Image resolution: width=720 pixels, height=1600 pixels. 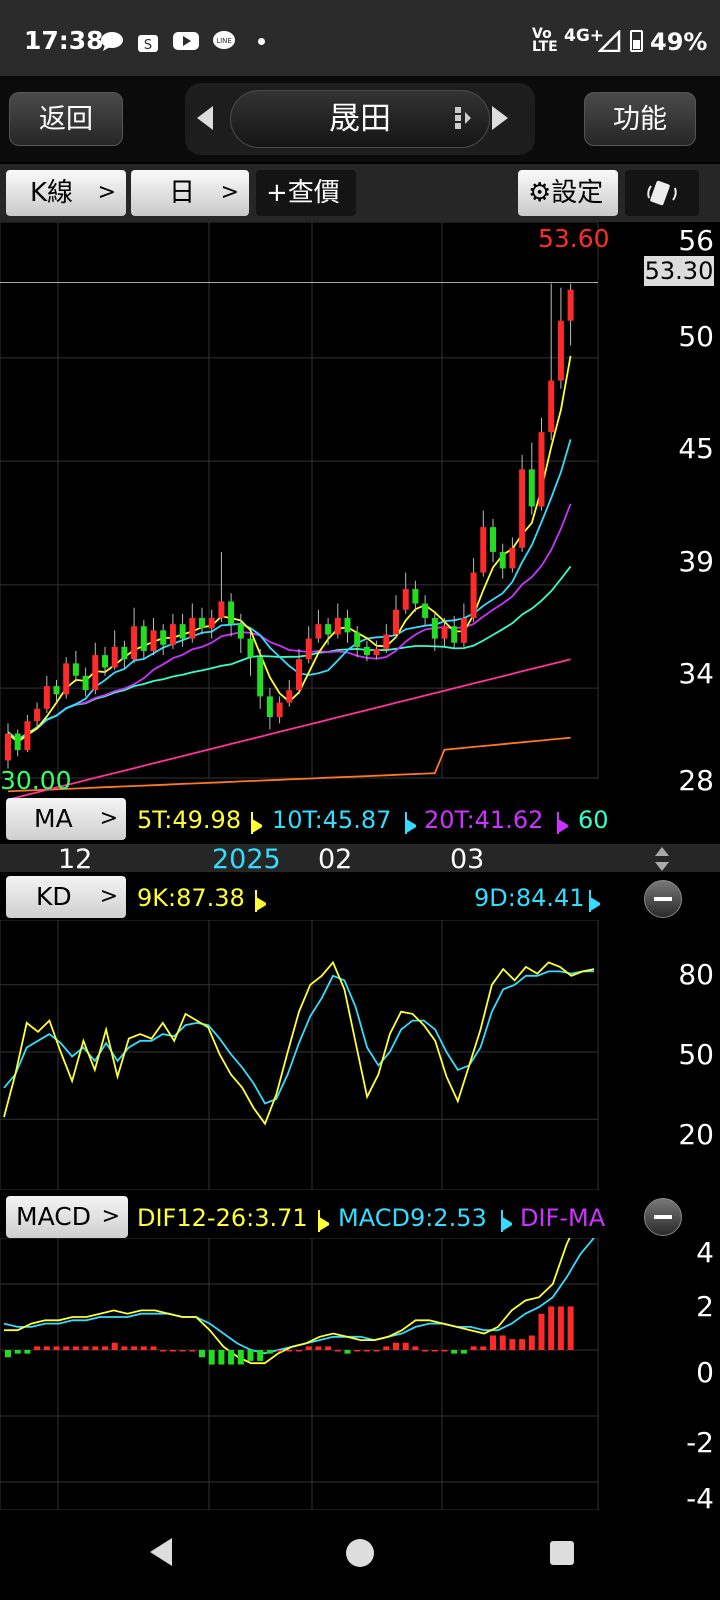 I want to click on rotate-icon, so click(x=662, y=193).